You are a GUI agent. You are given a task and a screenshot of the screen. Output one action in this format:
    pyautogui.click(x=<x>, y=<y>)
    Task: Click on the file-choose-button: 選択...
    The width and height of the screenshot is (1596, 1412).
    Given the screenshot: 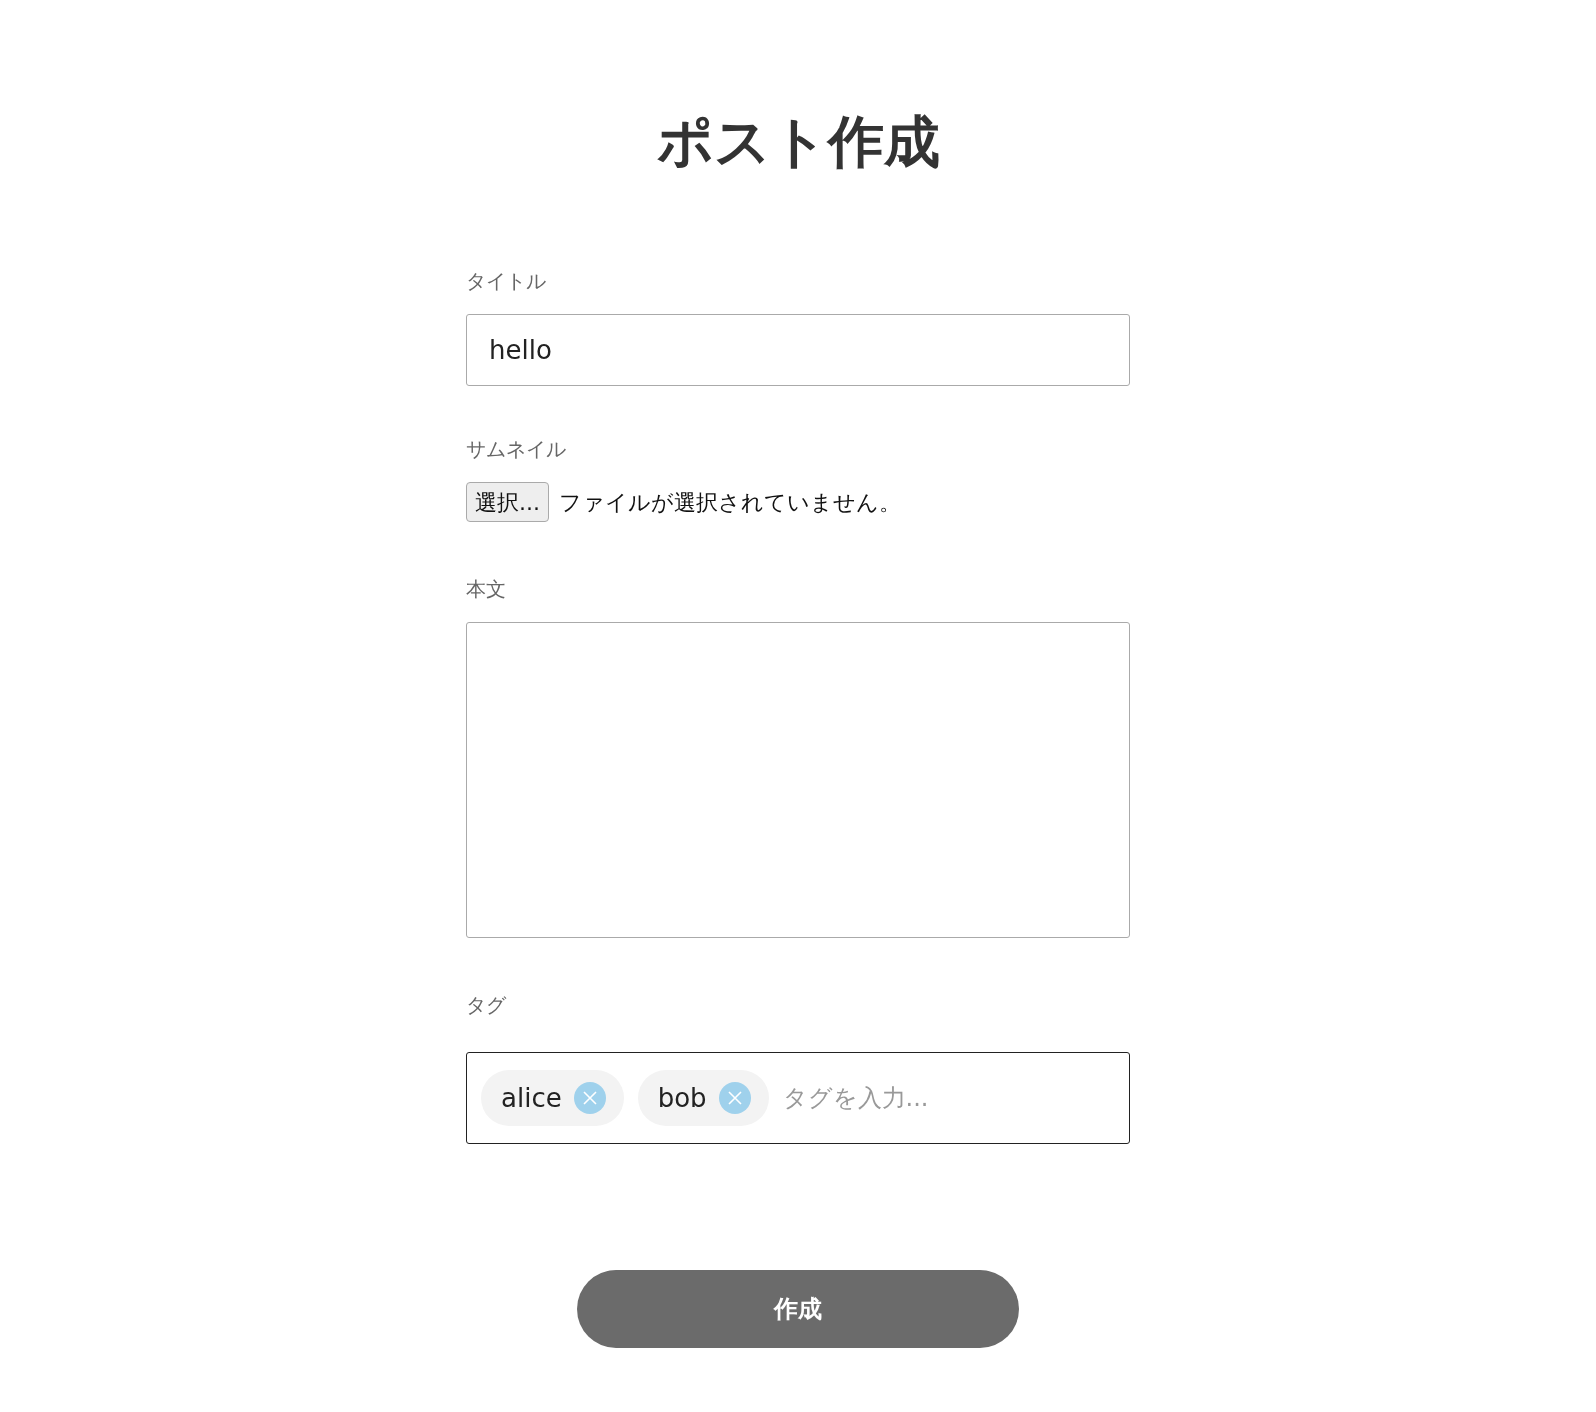 What is the action you would take?
    pyautogui.click(x=507, y=502)
    